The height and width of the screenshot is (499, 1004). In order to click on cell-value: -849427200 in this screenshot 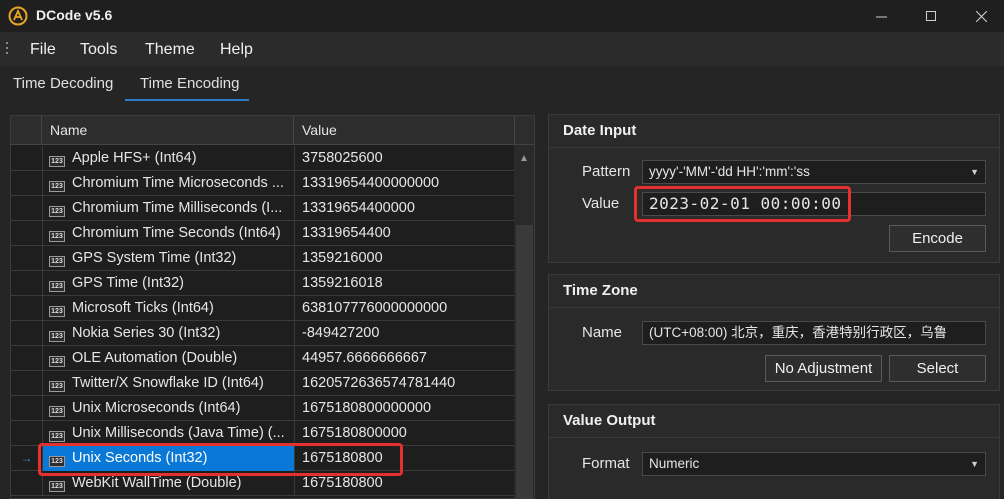, I will do `click(404, 333)`.